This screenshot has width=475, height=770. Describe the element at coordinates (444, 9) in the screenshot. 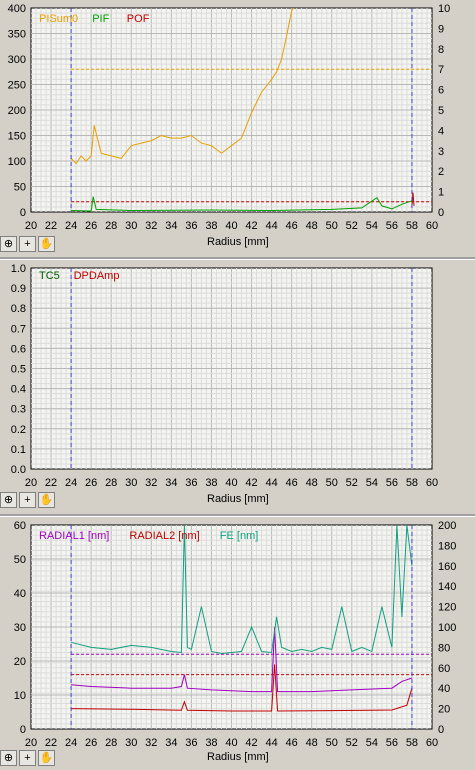

I see `y2-tick-label: 10` at that location.